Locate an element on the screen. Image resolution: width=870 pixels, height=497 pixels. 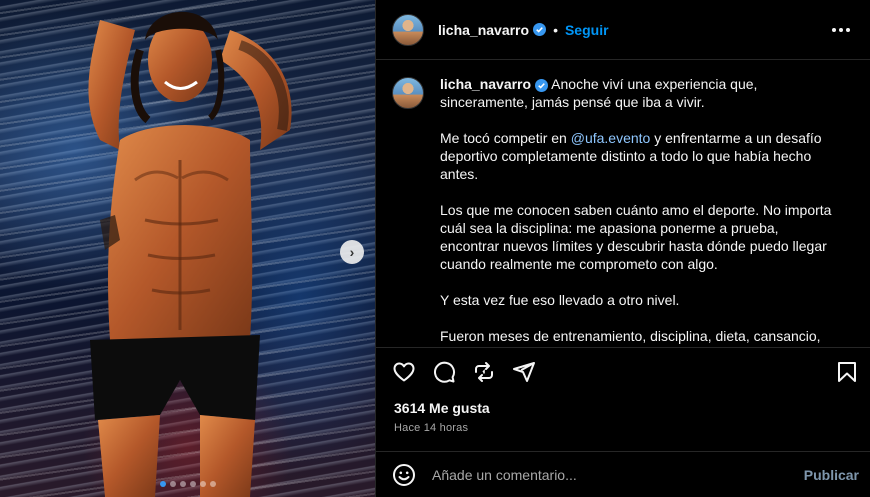
comment-icon is located at coordinates (444, 372).